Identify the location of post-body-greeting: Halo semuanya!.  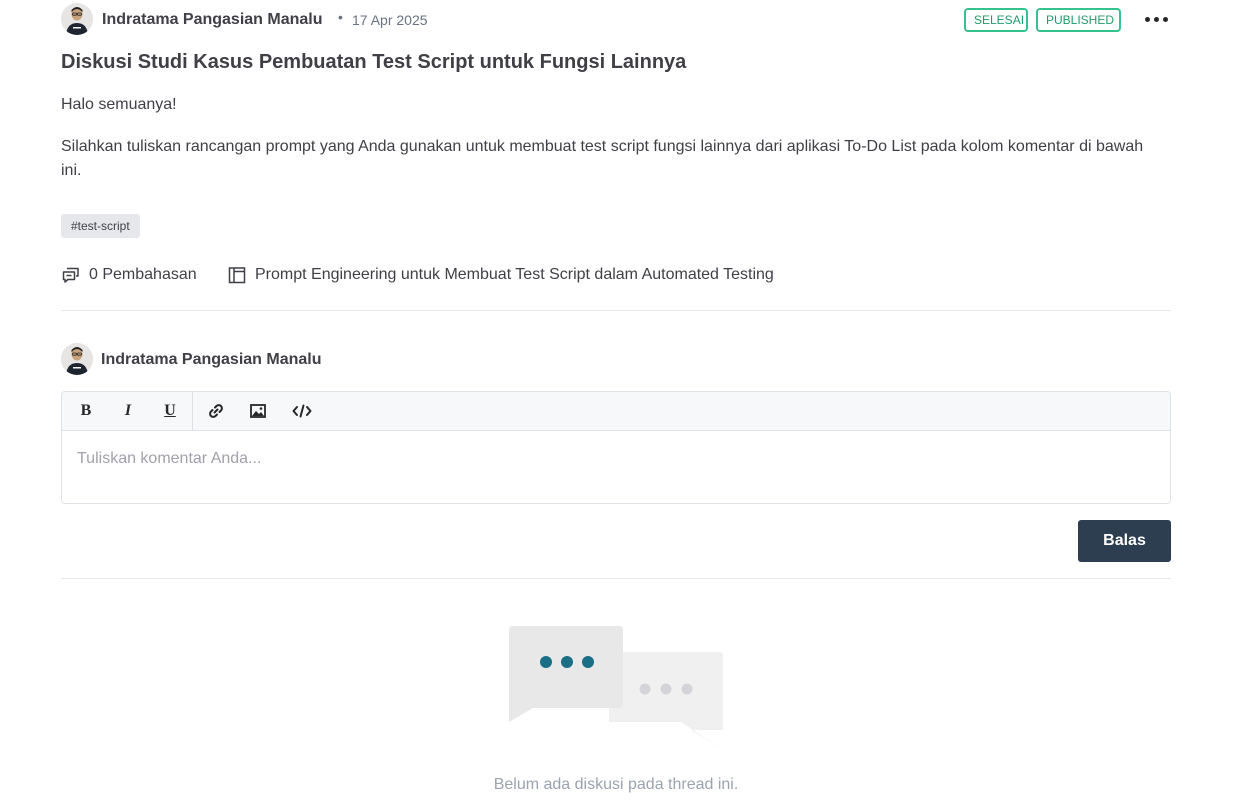
(119, 104).